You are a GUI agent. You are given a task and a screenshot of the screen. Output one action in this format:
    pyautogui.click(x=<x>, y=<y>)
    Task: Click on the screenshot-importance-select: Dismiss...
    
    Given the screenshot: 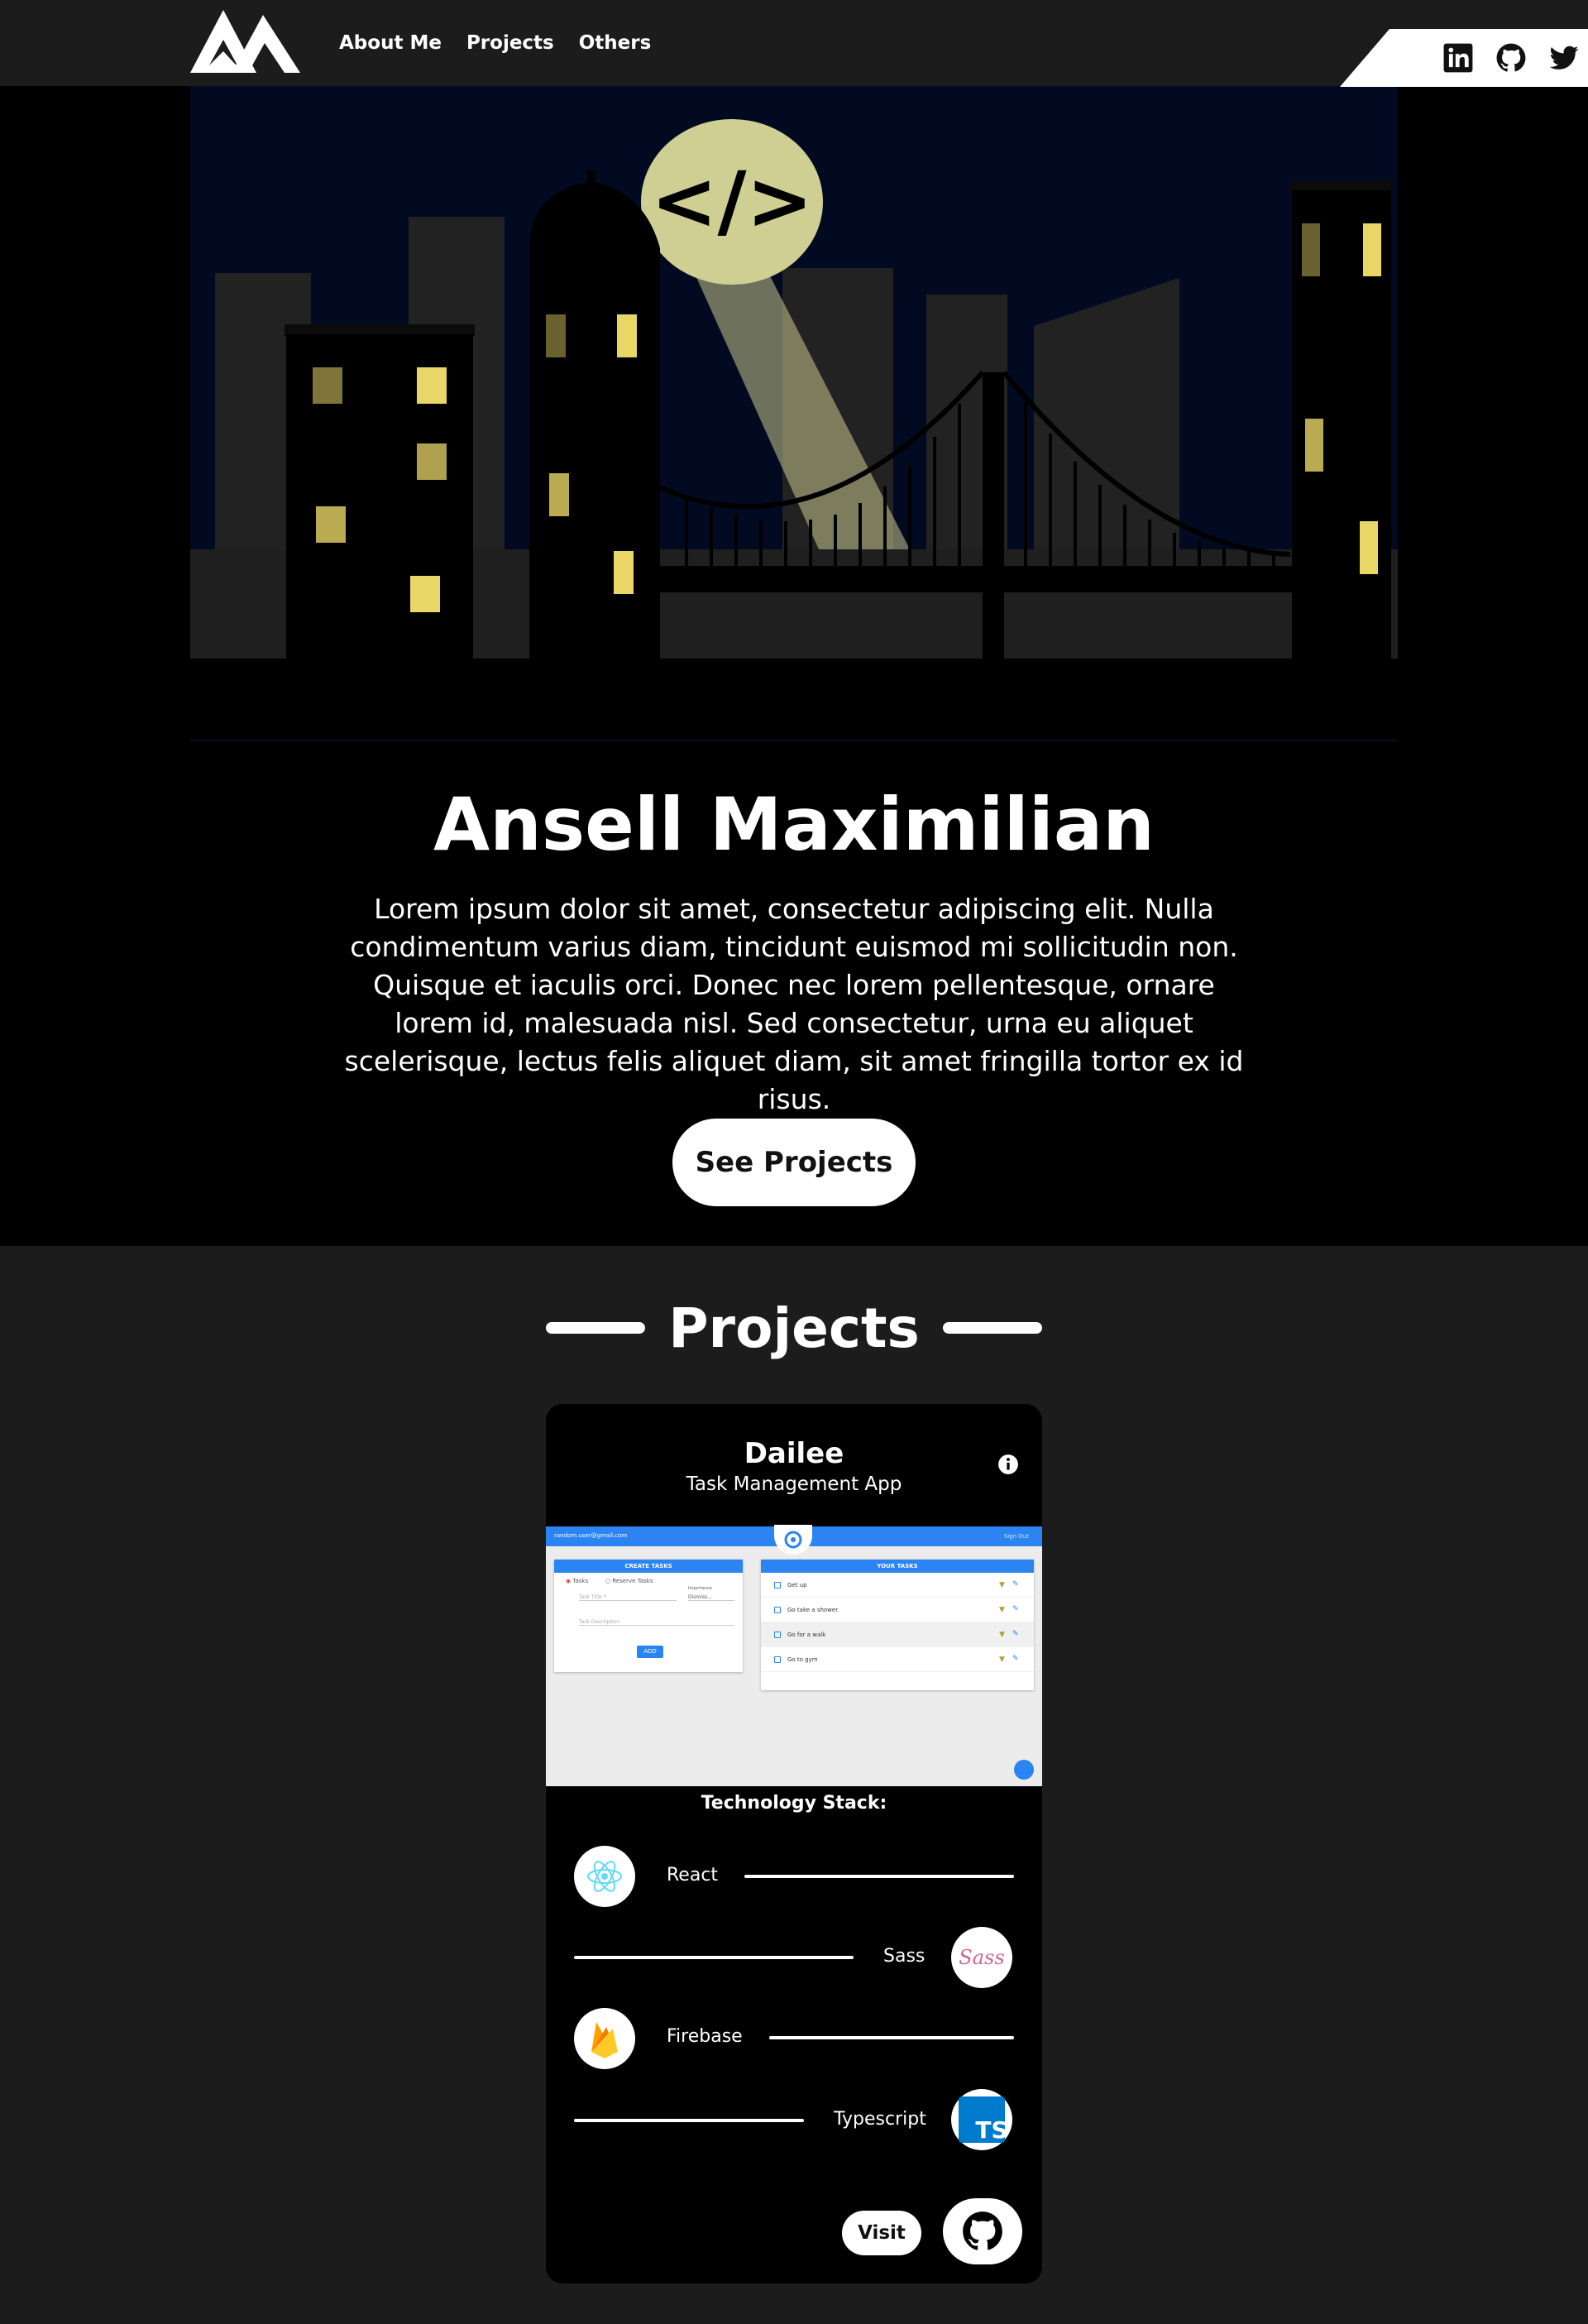 What is the action you would take?
    pyautogui.click(x=711, y=1595)
    